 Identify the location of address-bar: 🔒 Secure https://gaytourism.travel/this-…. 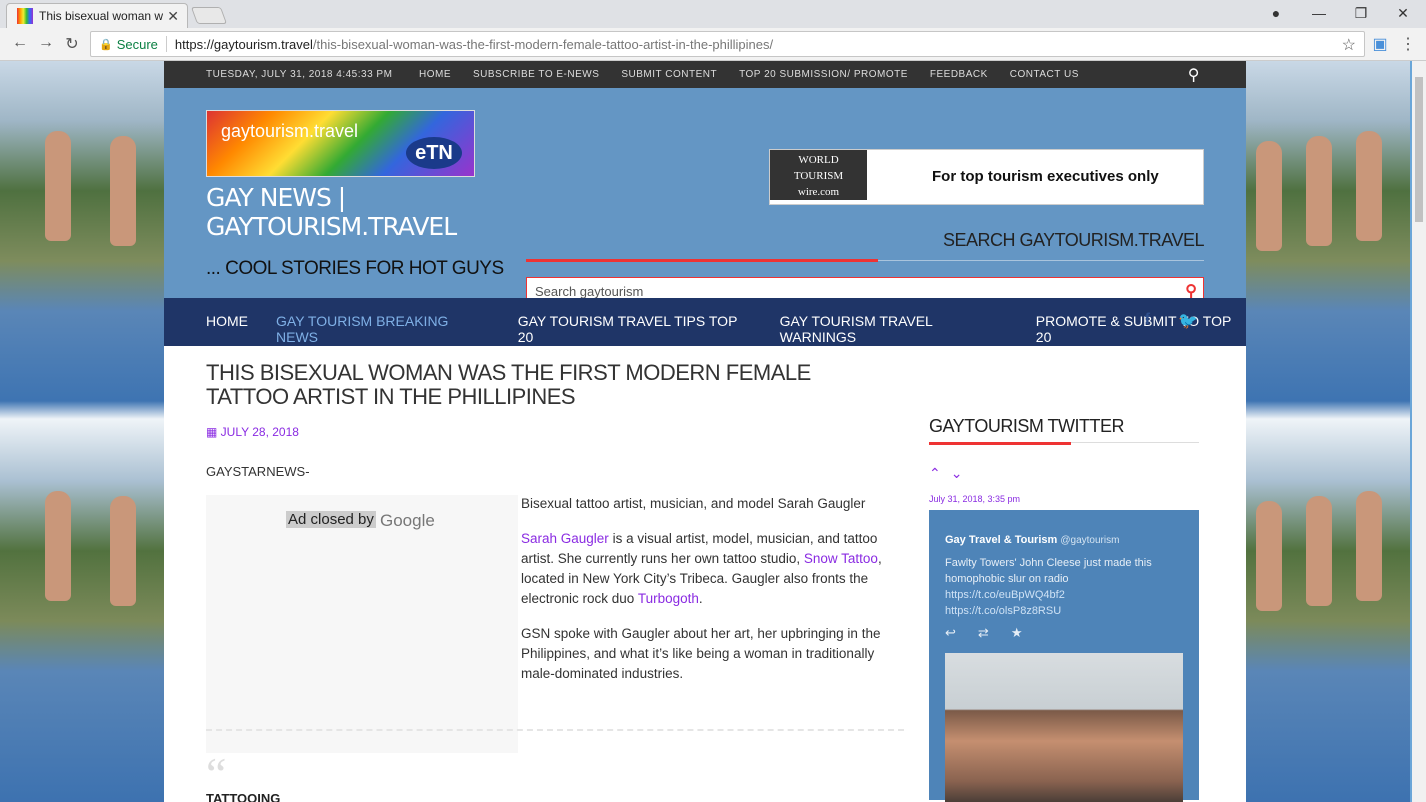
(727, 44).